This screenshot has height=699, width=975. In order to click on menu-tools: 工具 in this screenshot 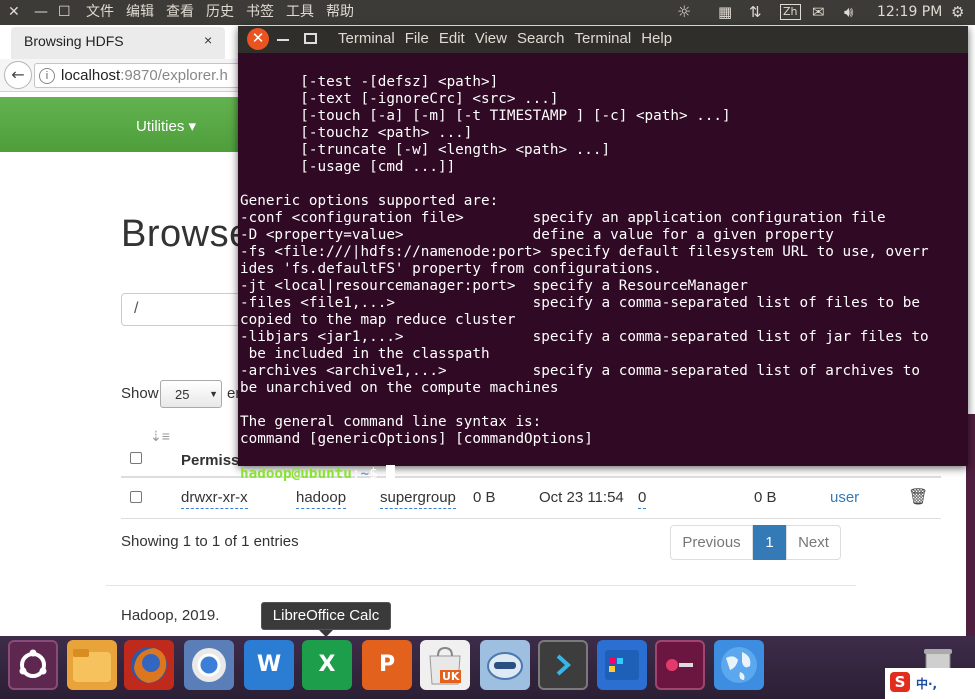, I will do `click(300, 12)`.